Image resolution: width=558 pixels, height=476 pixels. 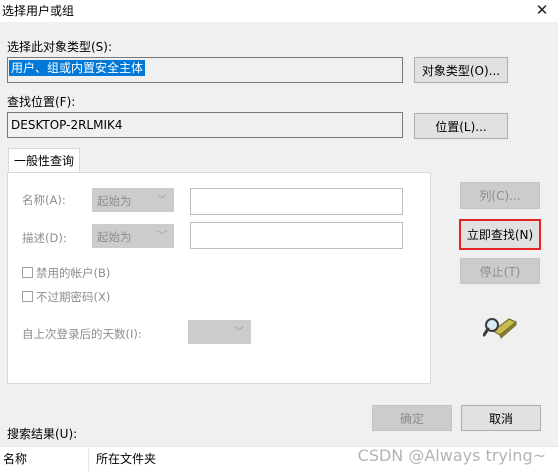 What do you see at coordinates (88, 460) in the screenshot?
I see `column-divider` at bounding box center [88, 460].